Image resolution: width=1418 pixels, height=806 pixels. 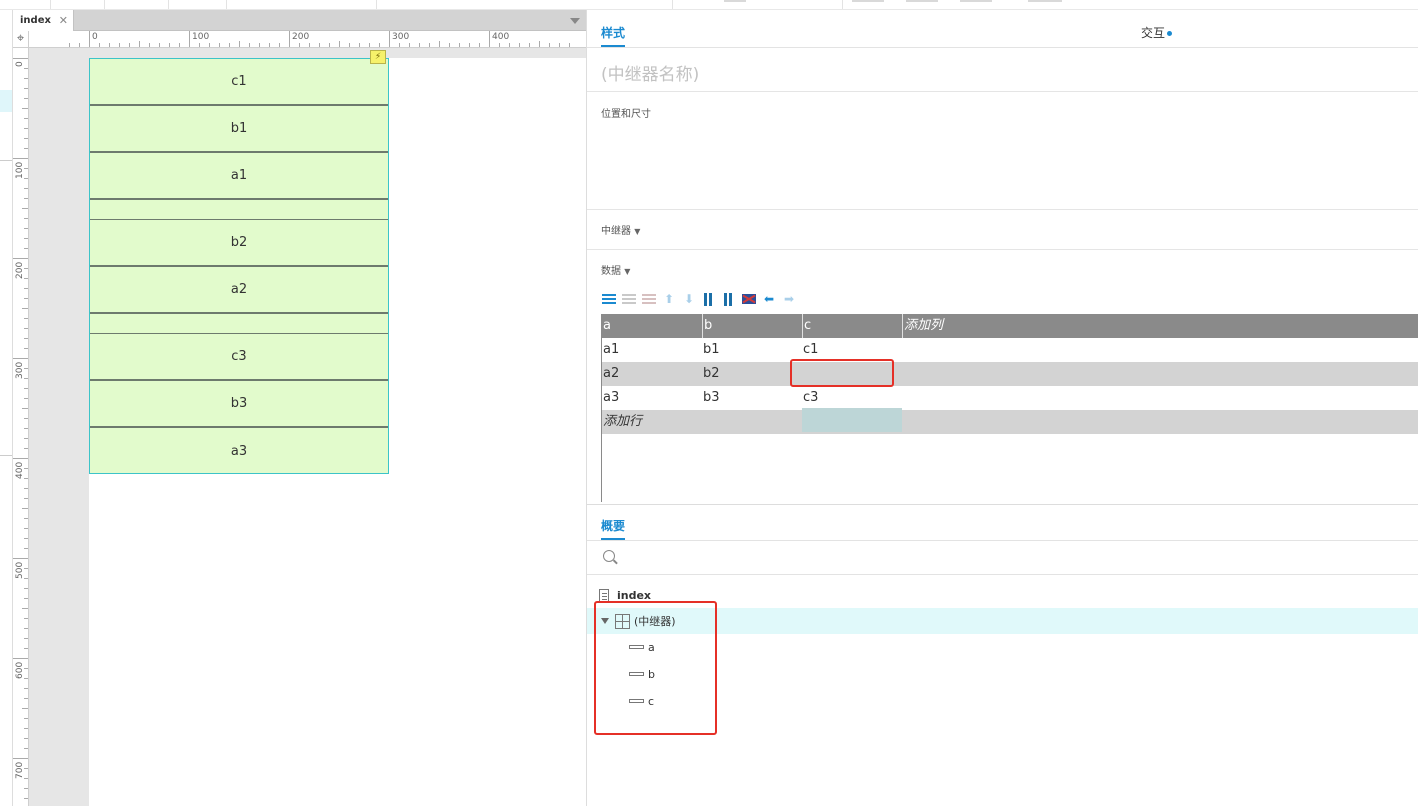 I want to click on tab-interaction: 交互, so click(x=1157, y=32).